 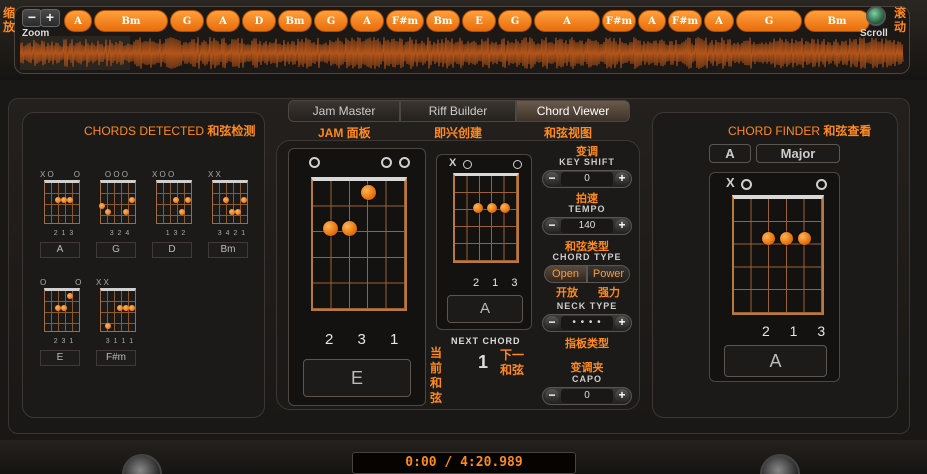 I want to click on mini-chord-fingering: 3 4 2 1, so click(x=232, y=233).